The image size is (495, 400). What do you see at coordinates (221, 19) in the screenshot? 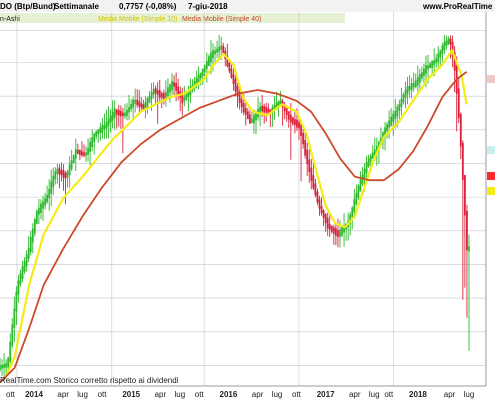
I see `legend-ma40: Media Mobile (Simple 40)` at bounding box center [221, 19].